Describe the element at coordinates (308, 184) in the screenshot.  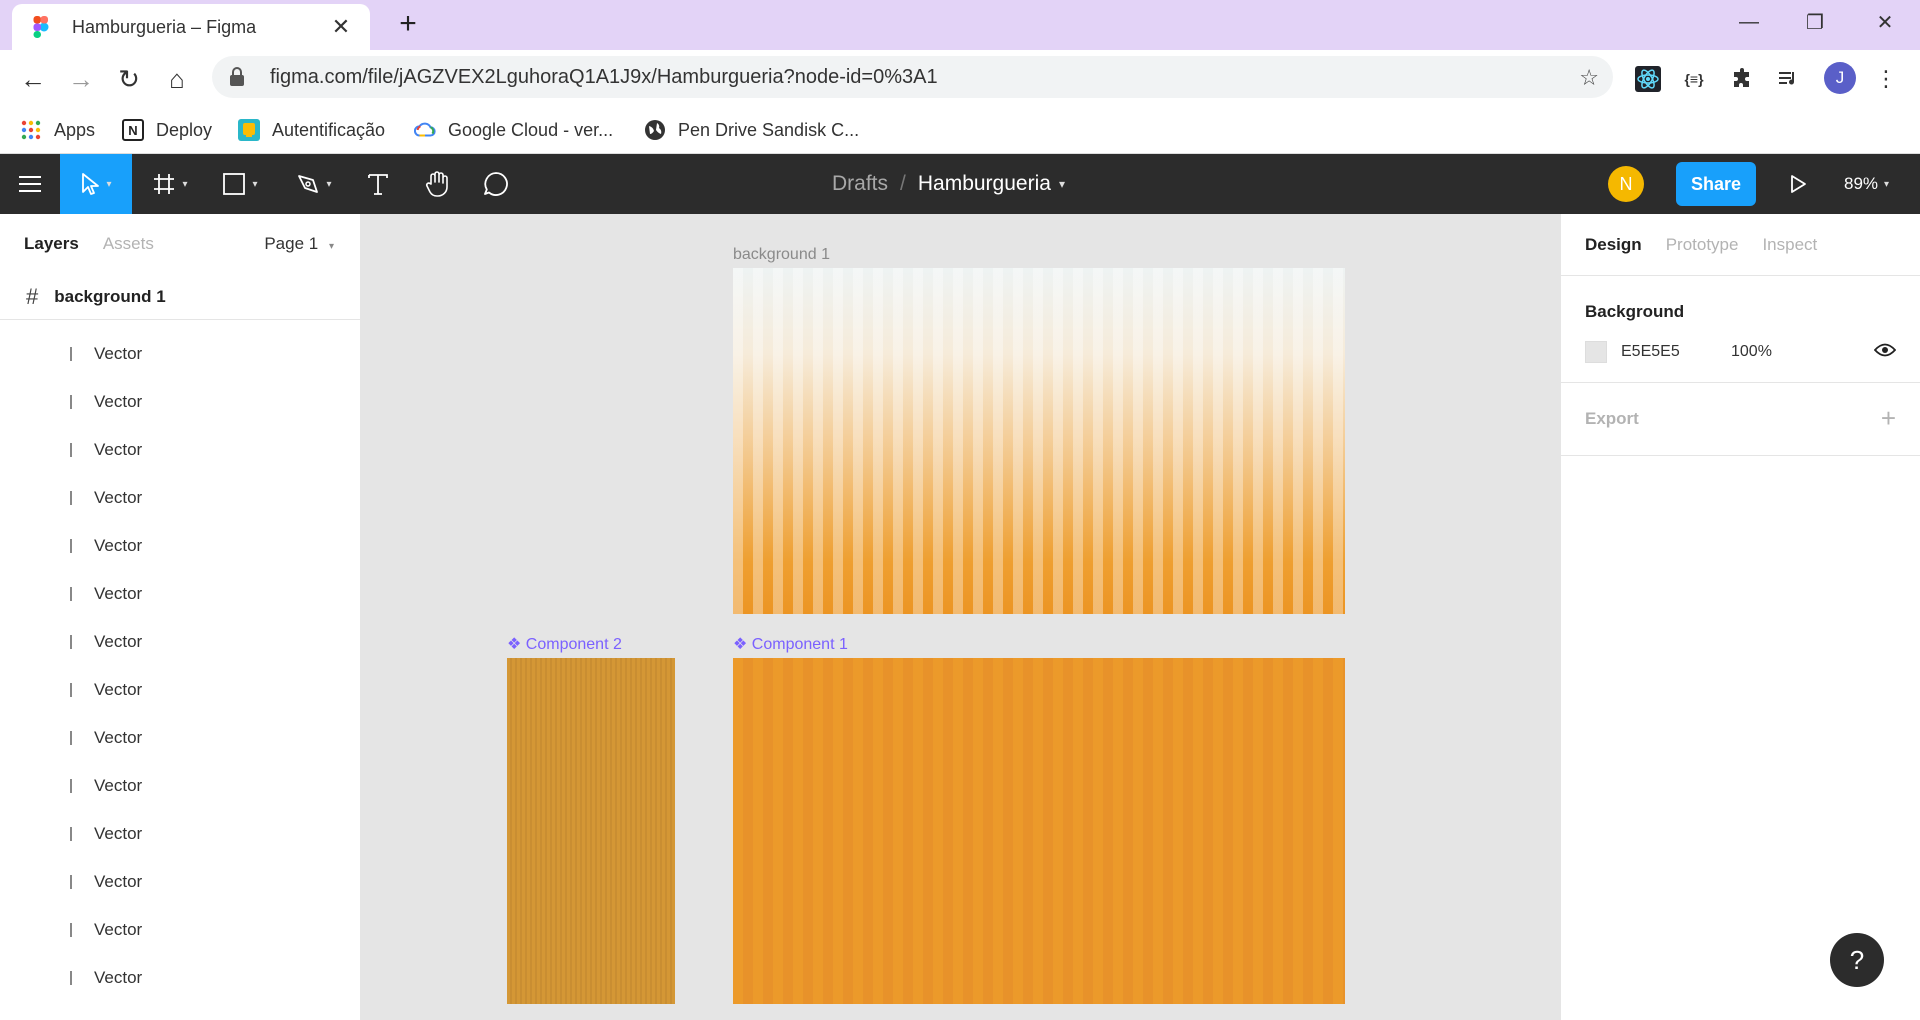
I see `pen-icon` at that location.